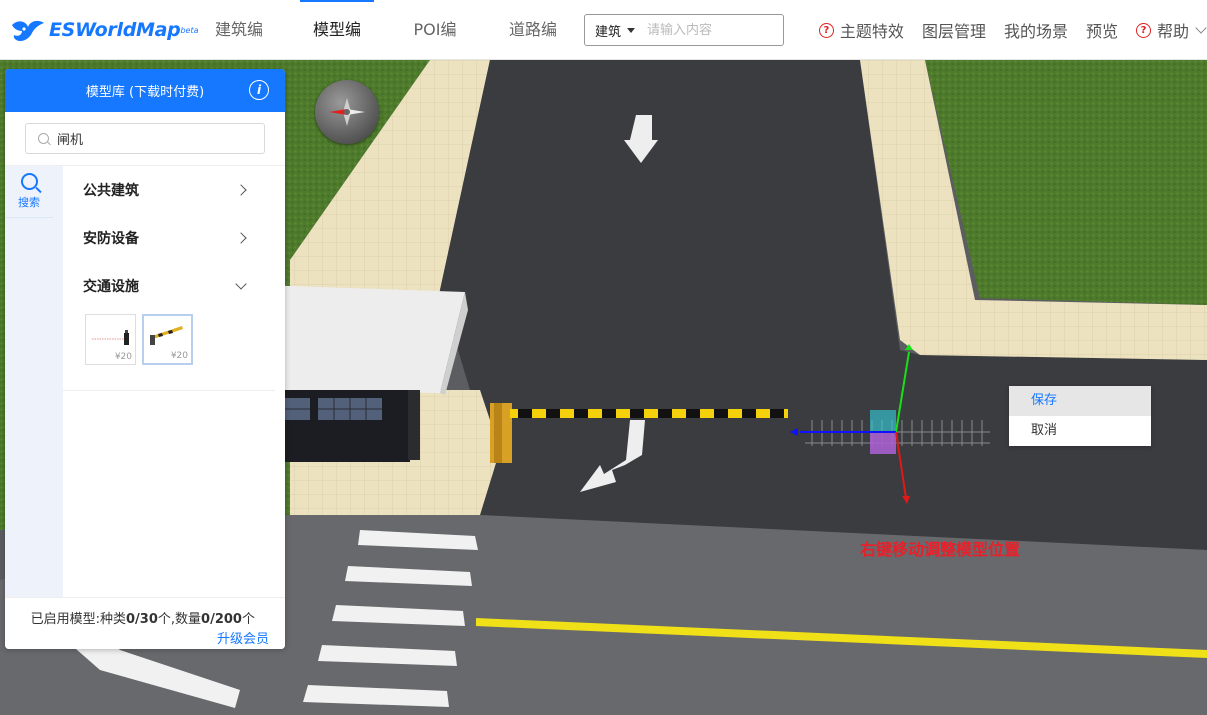  I want to click on context-cancel: 取消, so click(1080, 431).